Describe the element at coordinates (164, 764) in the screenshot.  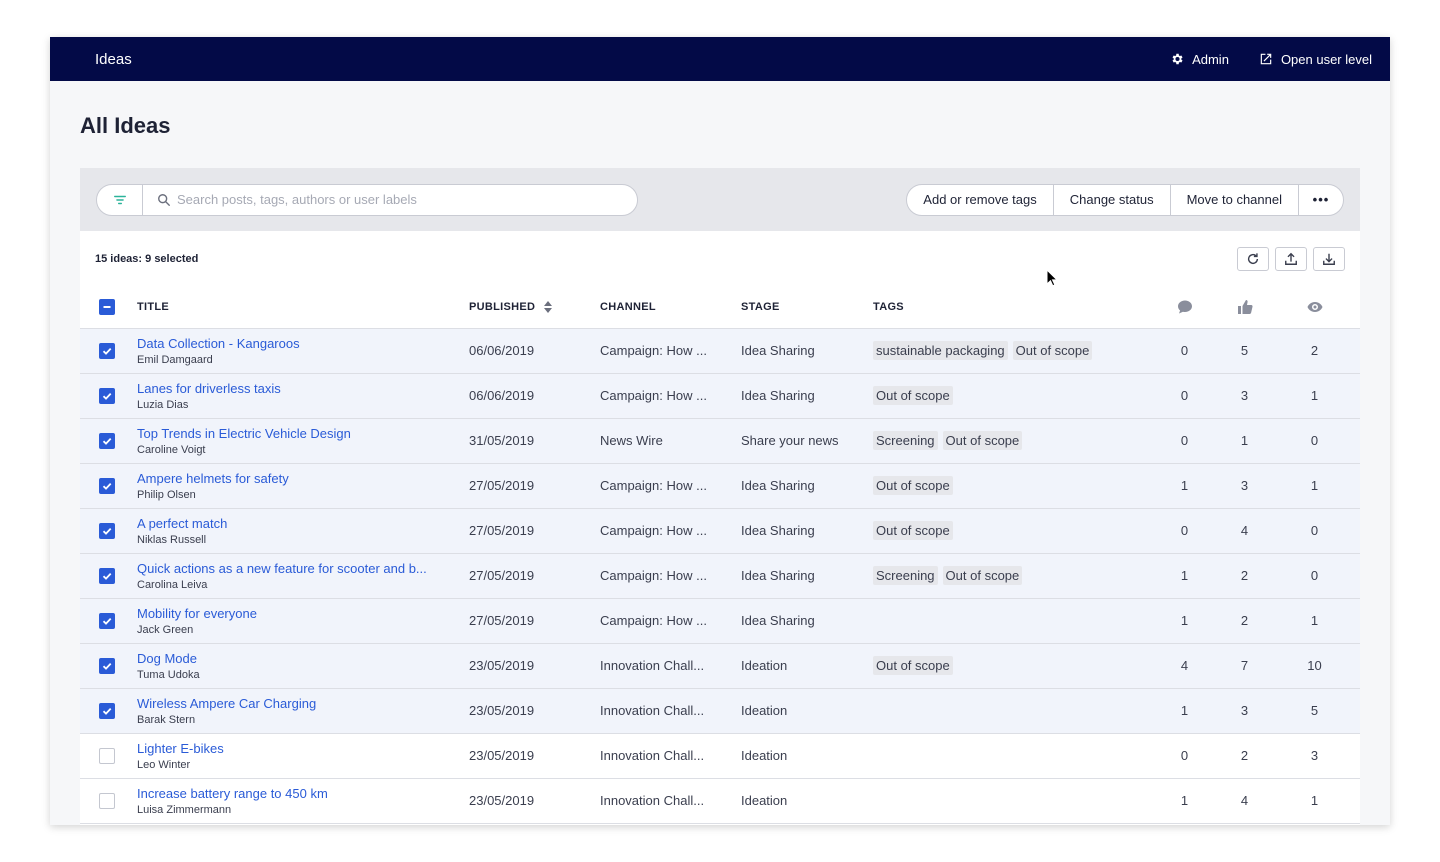
I see `idea-author: Leo Winter` at that location.